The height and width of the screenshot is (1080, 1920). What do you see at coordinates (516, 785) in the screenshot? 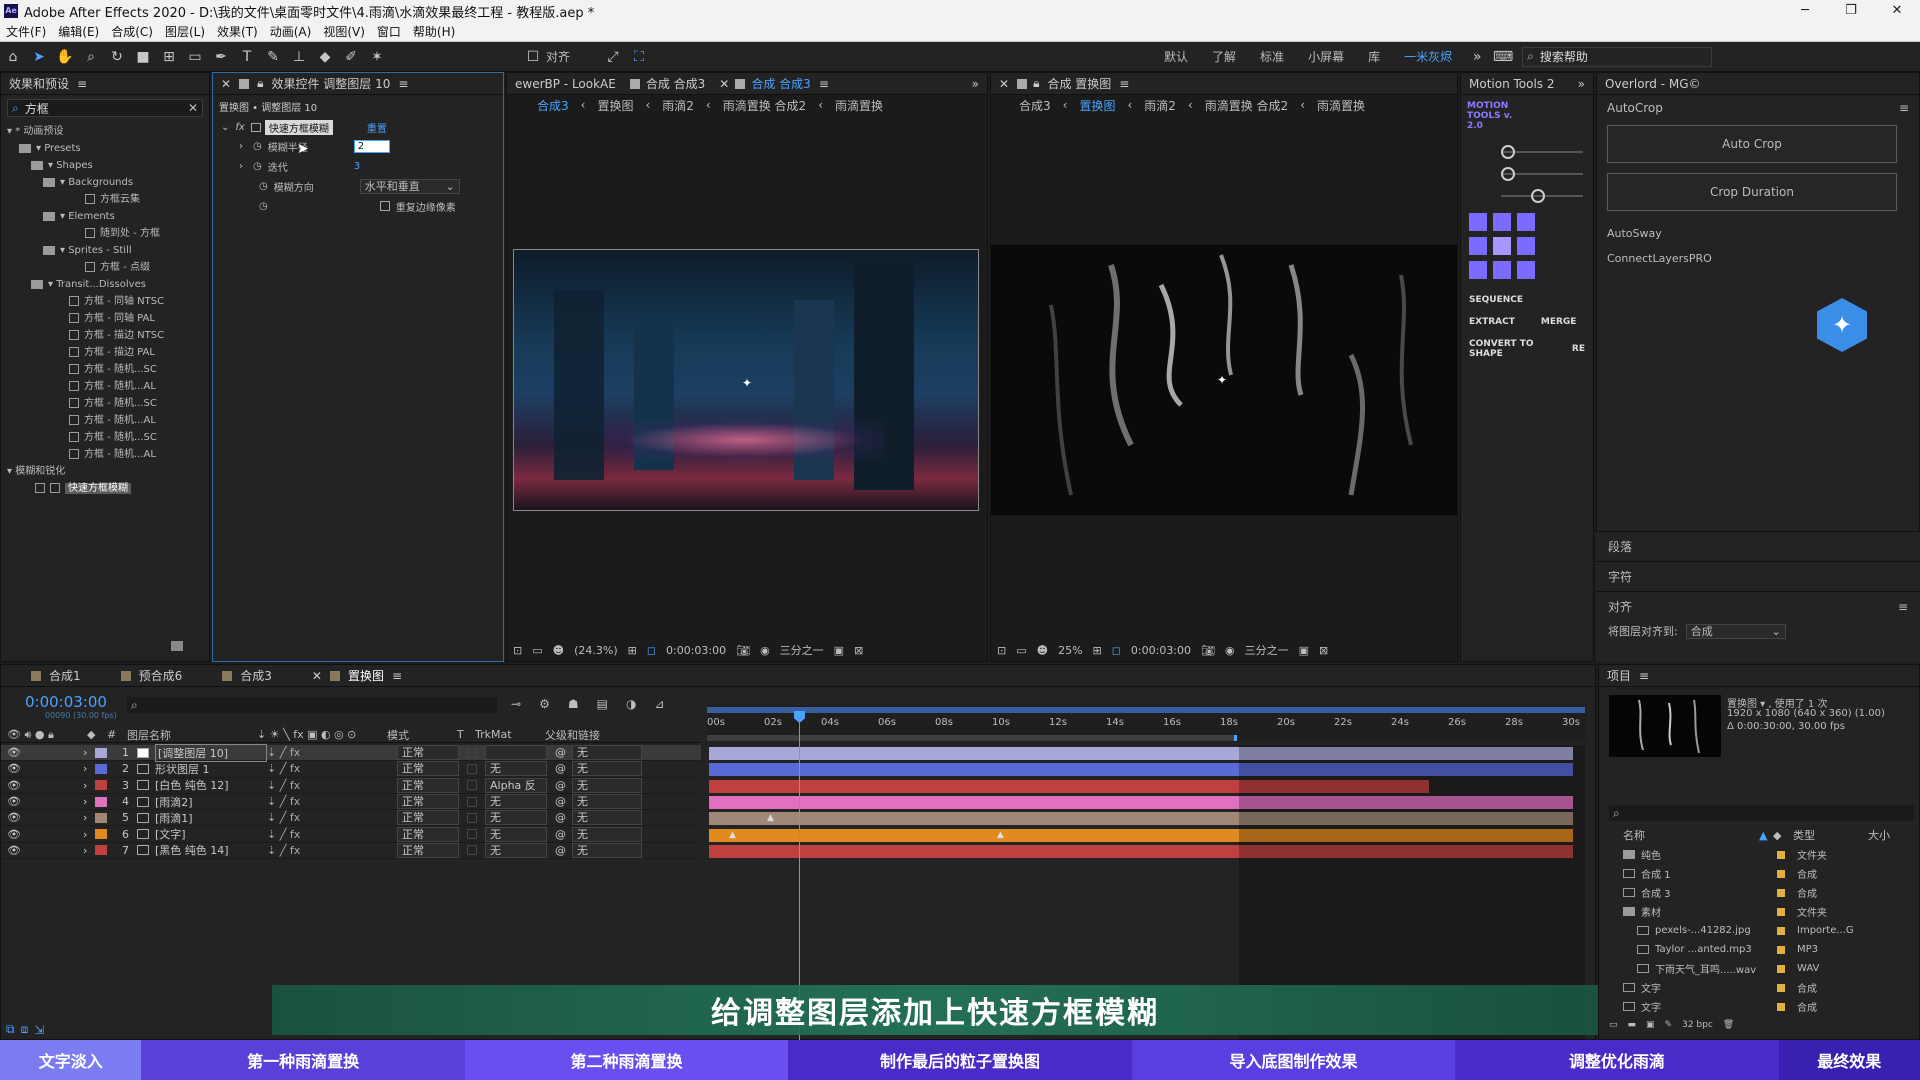
I see `trkmat-dropdown: Alpha 反` at bounding box center [516, 785].